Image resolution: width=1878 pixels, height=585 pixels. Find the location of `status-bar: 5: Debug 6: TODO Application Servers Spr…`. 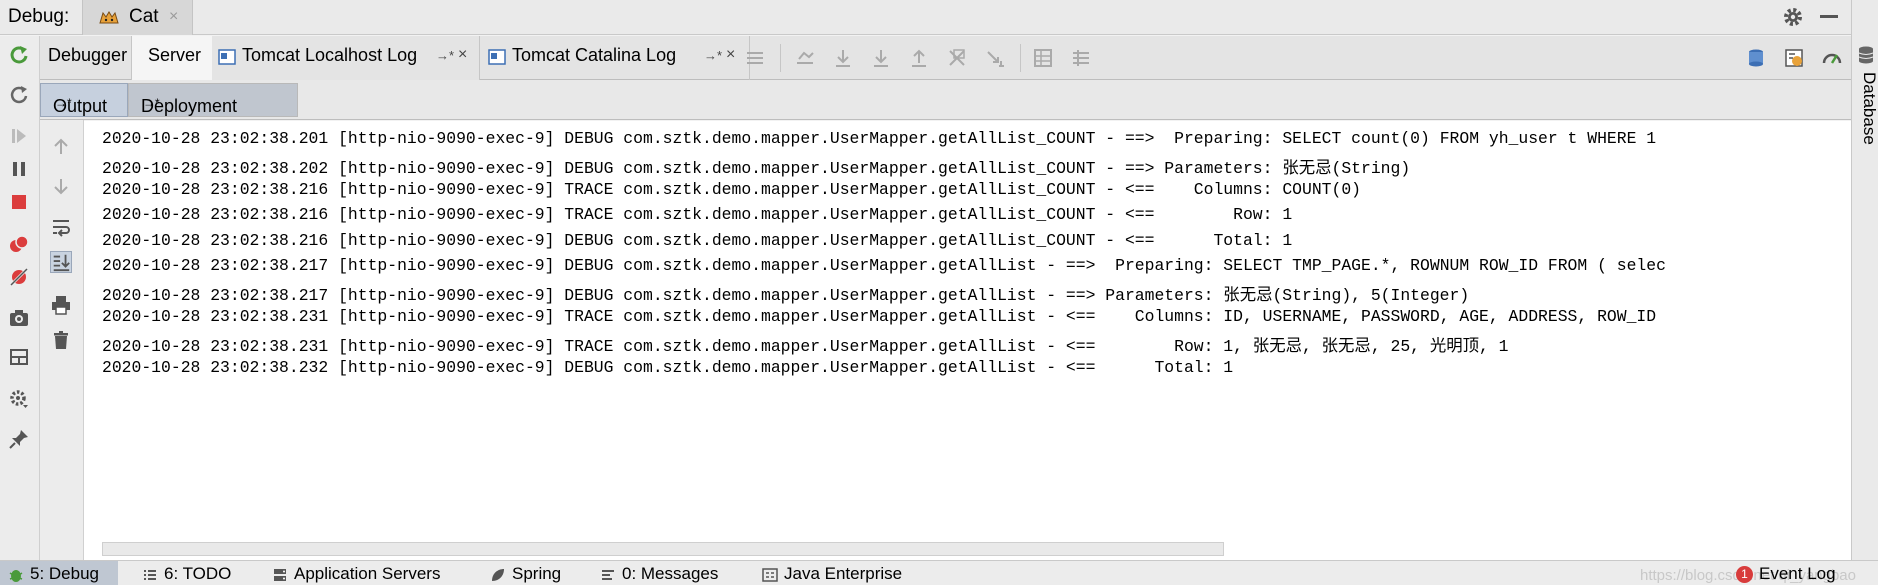

status-bar: 5: Debug 6: TODO Application Servers Spr… is located at coordinates (939, 572).